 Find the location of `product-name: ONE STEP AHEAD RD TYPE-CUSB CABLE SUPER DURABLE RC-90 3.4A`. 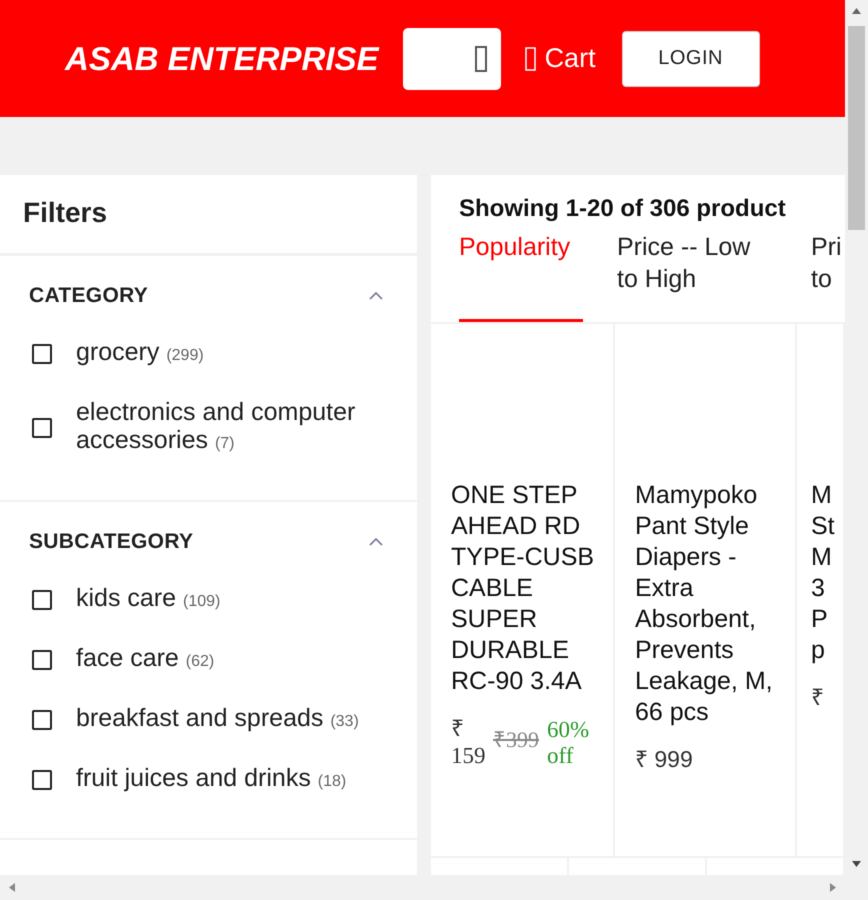

product-name: ONE STEP AHEAD RD TYPE-CUSB CABLE SUPER DURABLE RC-90 3.4A is located at coordinates (526, 588).